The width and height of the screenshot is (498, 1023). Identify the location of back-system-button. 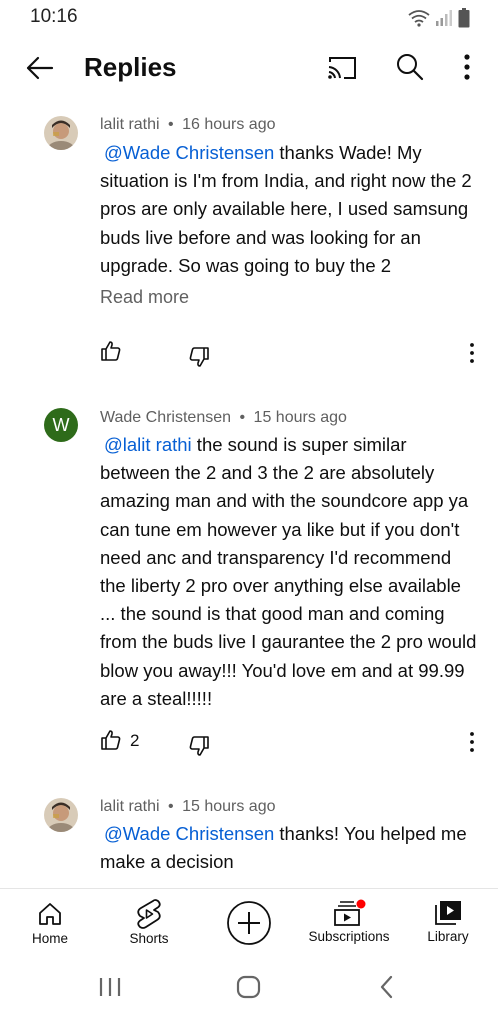
(387, 989).